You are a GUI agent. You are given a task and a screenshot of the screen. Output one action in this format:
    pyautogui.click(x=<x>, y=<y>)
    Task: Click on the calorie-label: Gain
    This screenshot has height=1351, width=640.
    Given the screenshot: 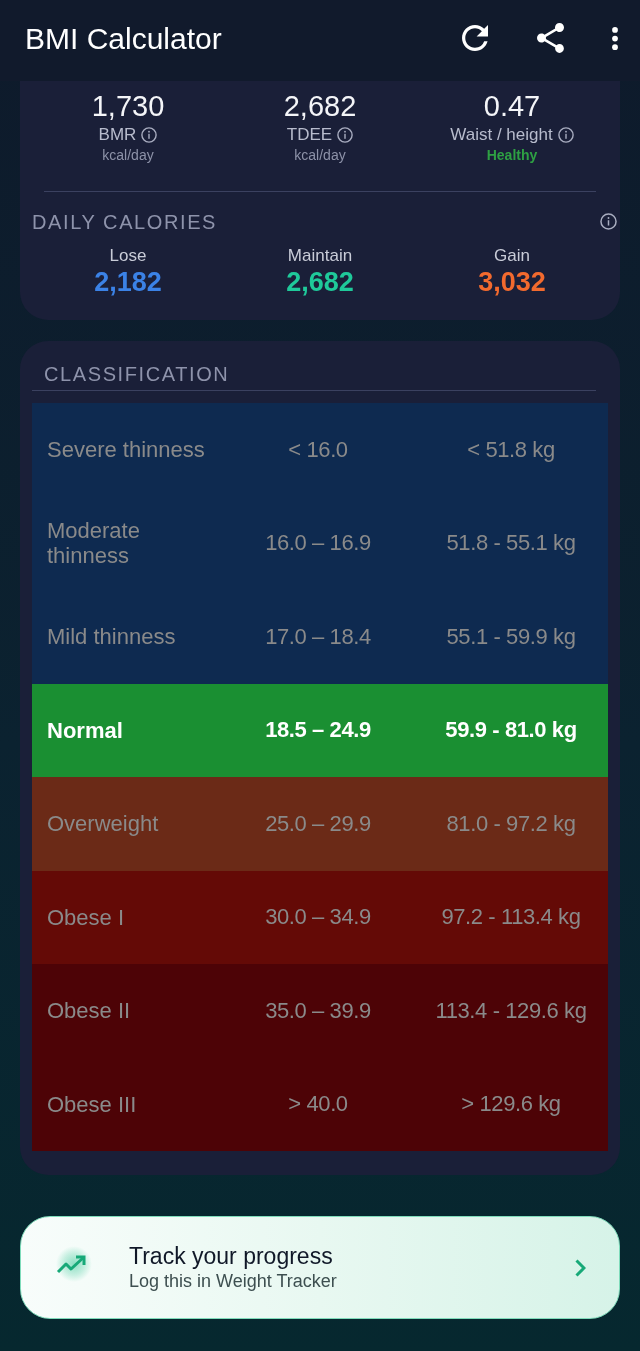 What is the action you would take?
    pyautogui.click(x=512, y=256)
    